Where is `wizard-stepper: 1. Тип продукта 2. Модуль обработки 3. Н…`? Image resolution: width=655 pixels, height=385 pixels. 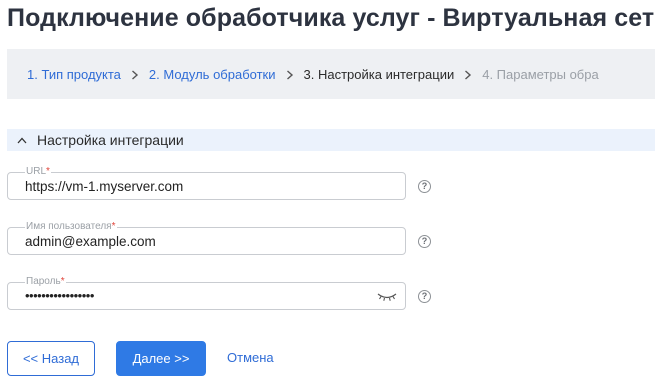
wizard-stepper: 1. Тип продукта 2. Модуль обработки 3. Н… is located at coordinates (331, 74).